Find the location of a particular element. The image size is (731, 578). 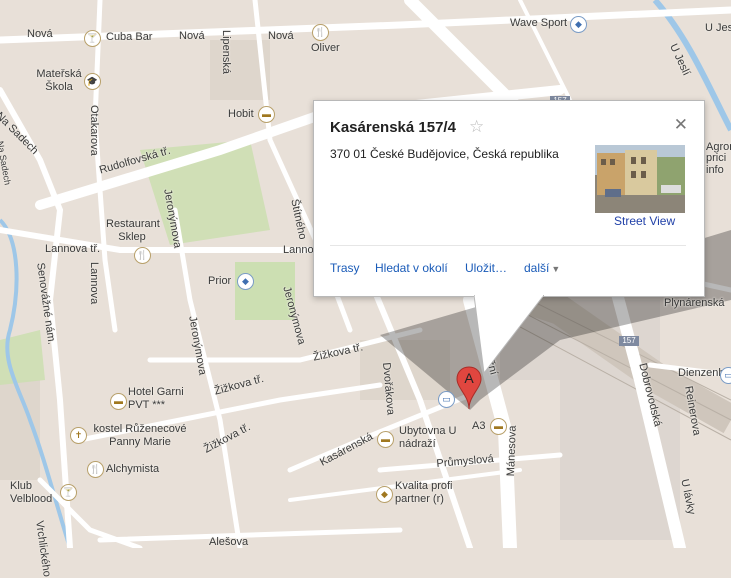

place-label-prior: Prior is located at coordinates (219, 281).